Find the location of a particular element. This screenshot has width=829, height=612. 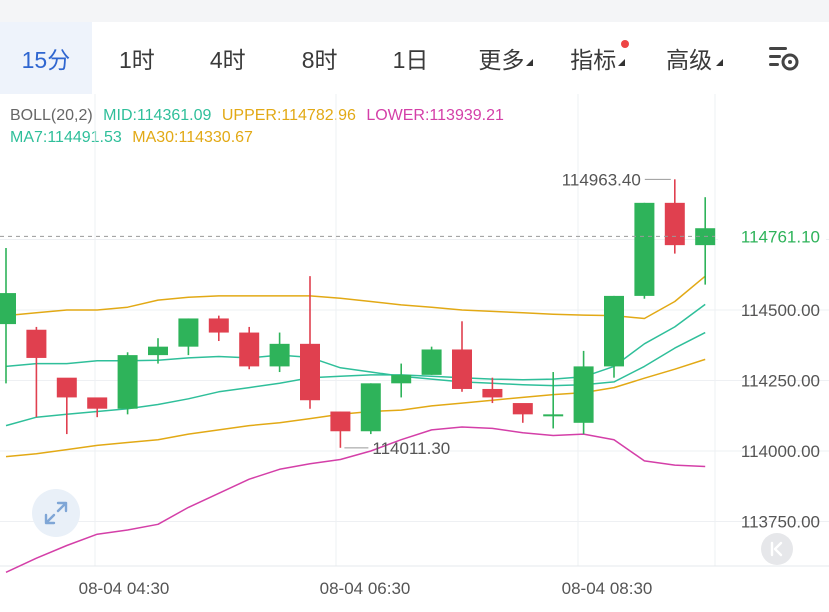

x-tick-label: 08-04 08:30 is located at coordinates (607, 588).